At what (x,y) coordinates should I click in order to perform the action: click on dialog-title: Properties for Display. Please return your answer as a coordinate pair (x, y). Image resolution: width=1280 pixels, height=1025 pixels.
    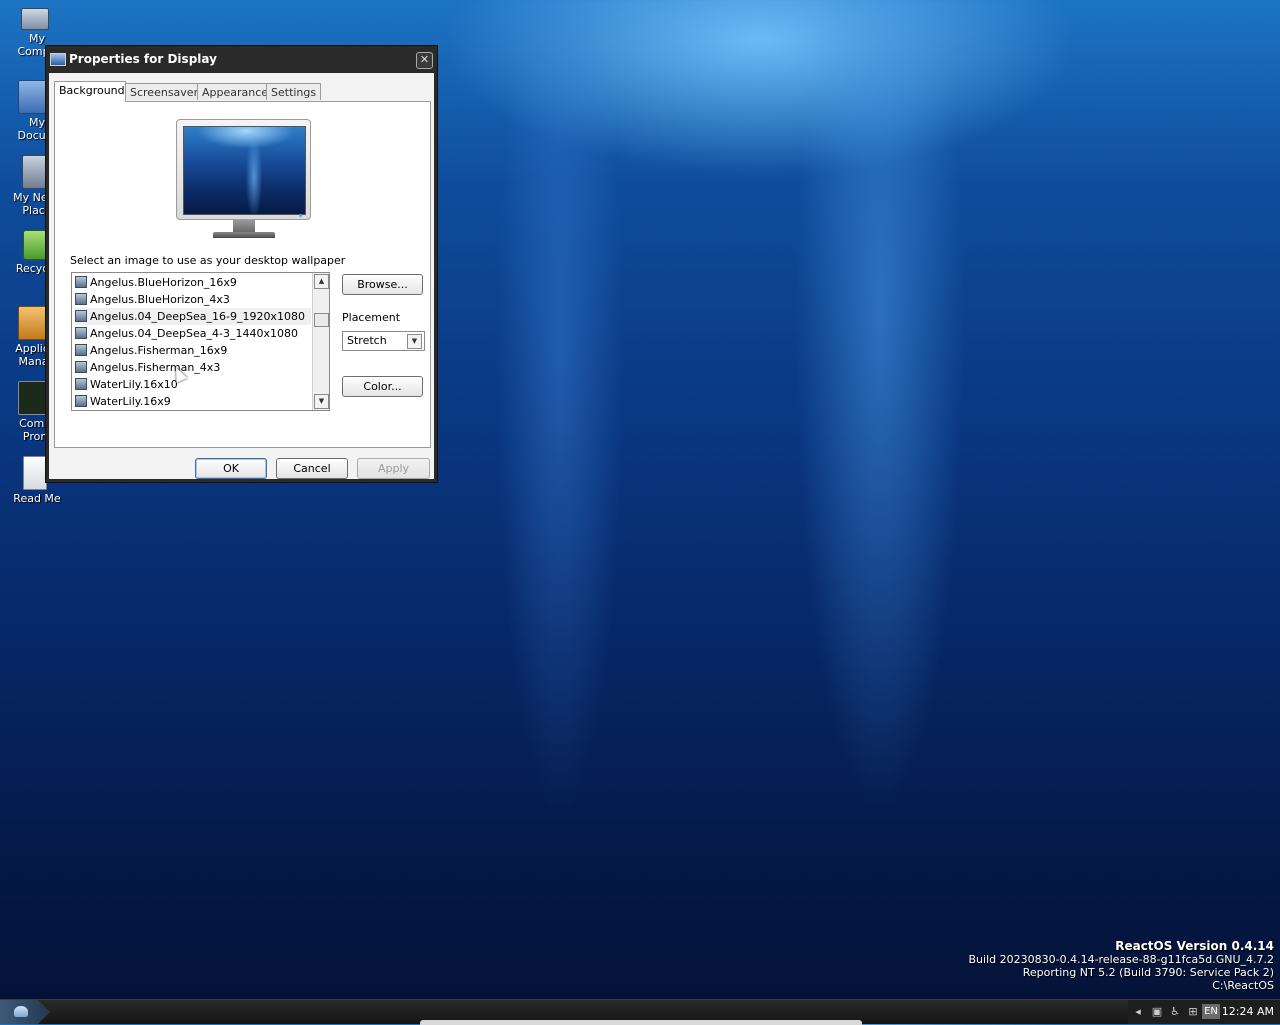
    Looking at the image, I should click on (143, 59).